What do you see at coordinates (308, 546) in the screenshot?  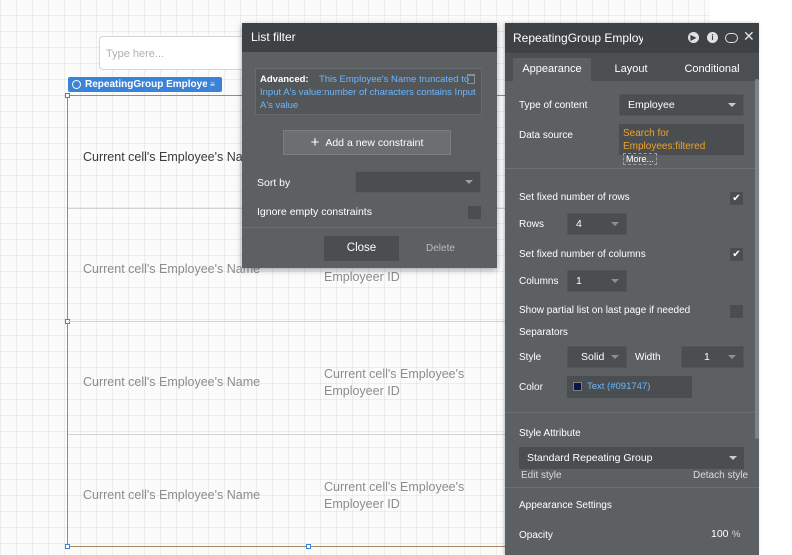 I see `resize-handle-bottom` at bounding box center [308, 546].